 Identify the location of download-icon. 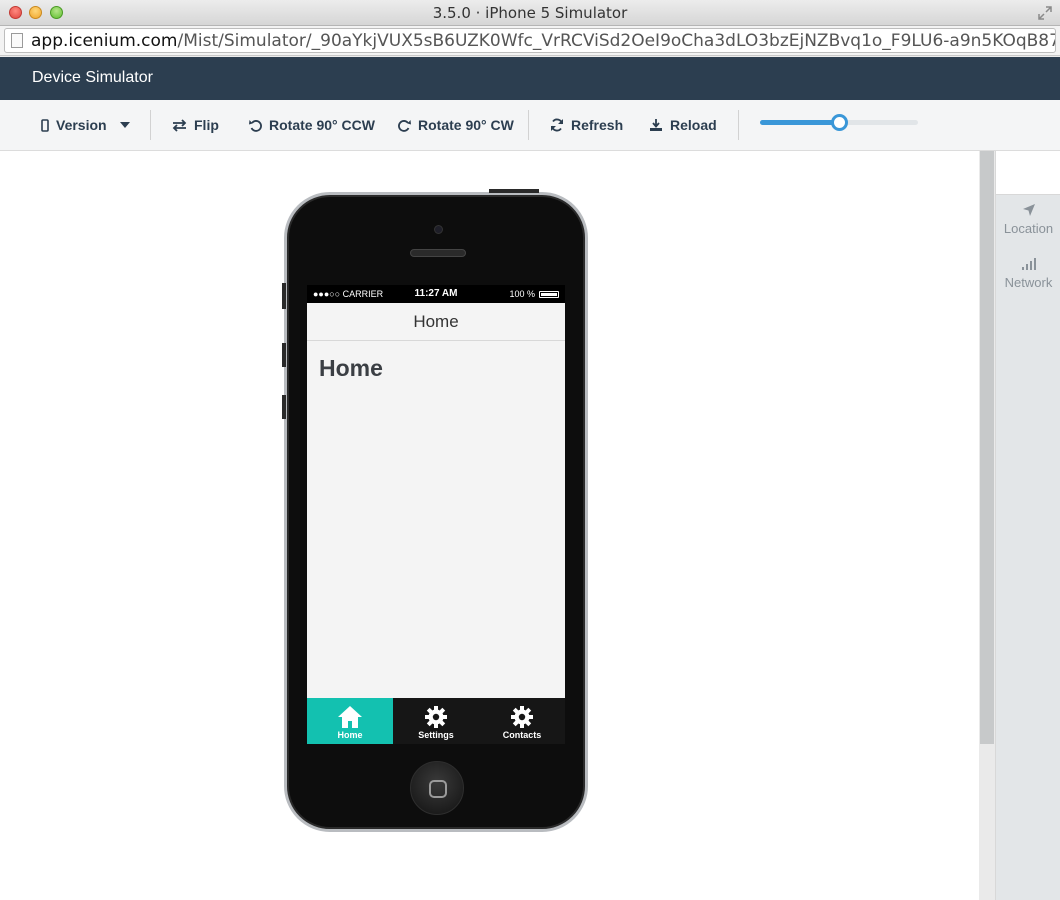
(656, 125).